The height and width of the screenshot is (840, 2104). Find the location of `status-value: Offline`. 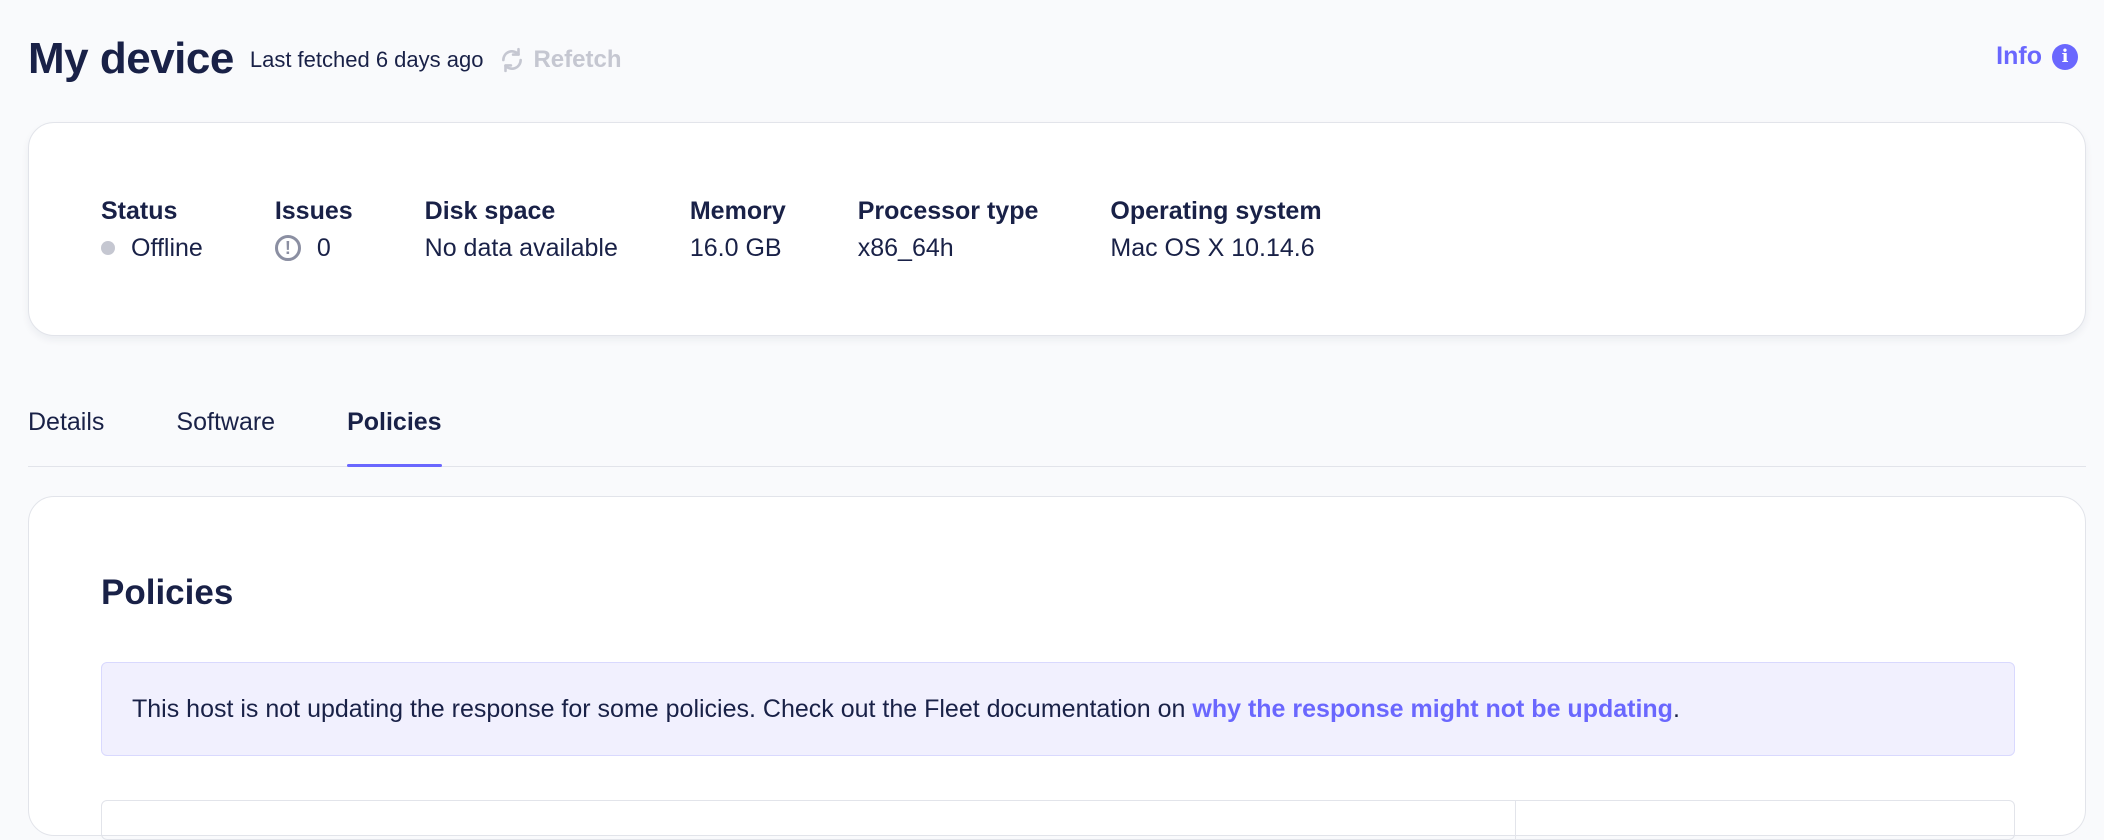

status-value: Offline is located at coordinates (152, 248).